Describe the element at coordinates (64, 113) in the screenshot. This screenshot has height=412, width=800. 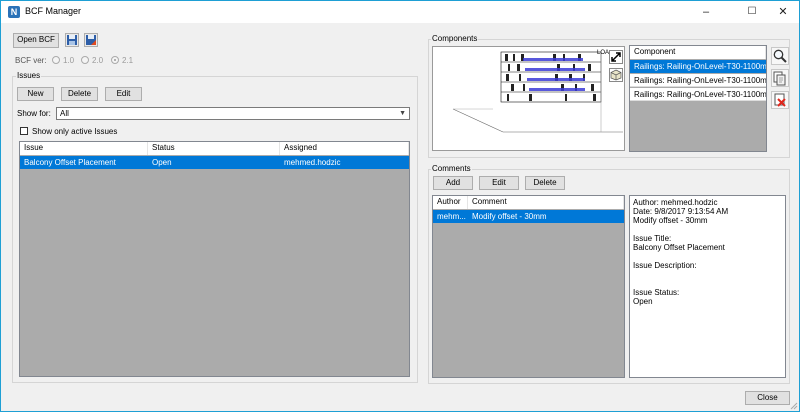
I see `show-for-value: All` at that location.